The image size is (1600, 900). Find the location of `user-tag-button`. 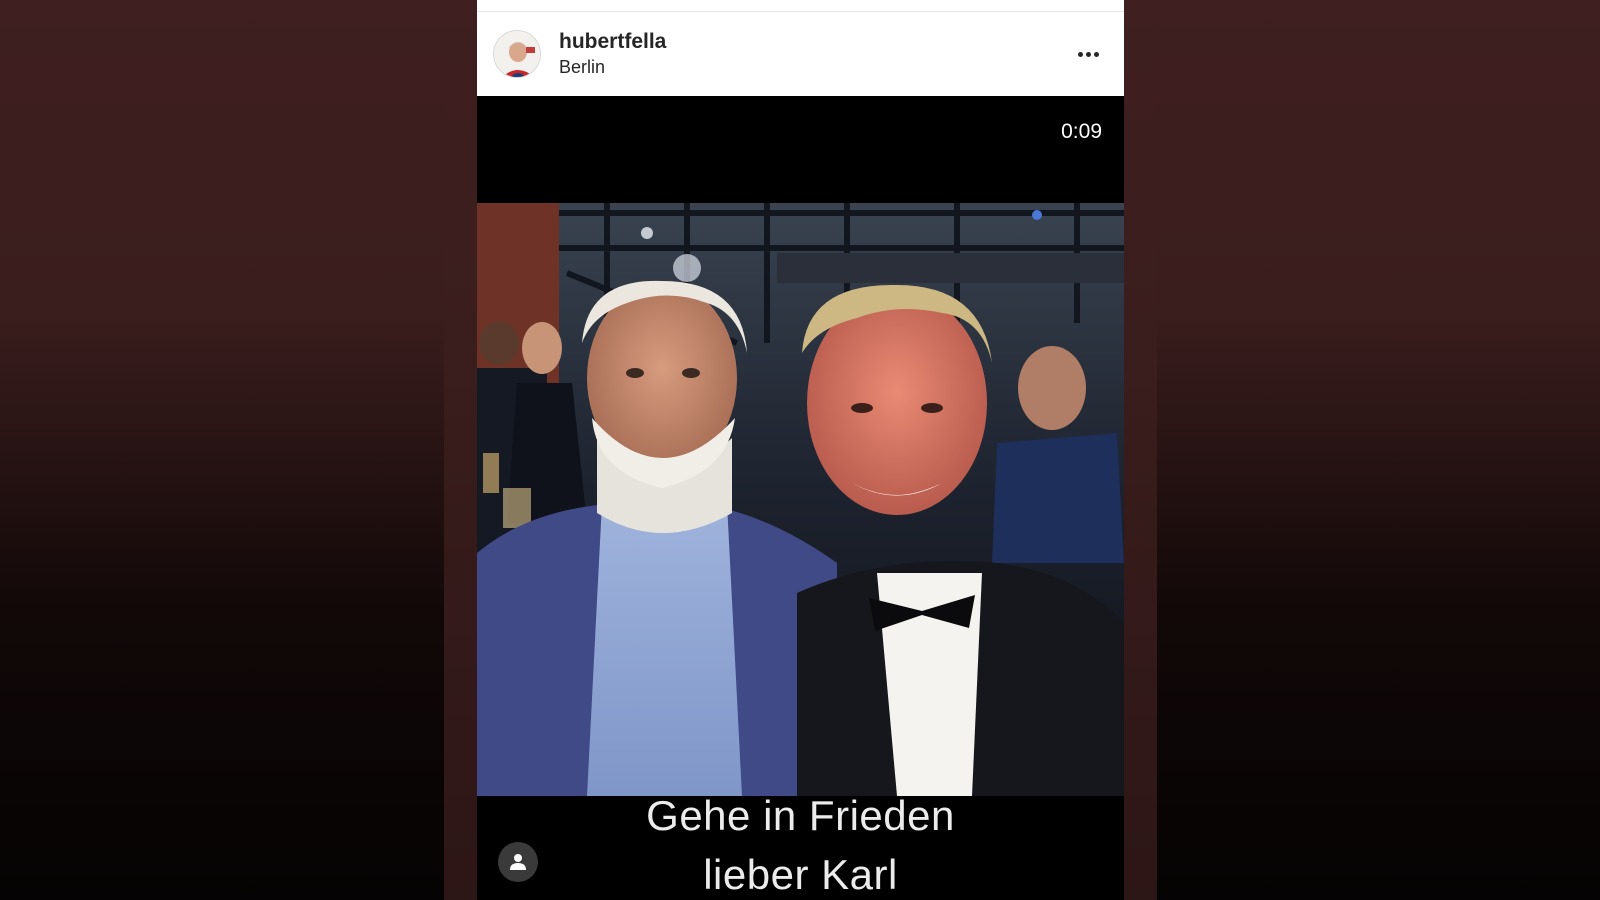

user-tag-button is located at coordinates (518, 862).